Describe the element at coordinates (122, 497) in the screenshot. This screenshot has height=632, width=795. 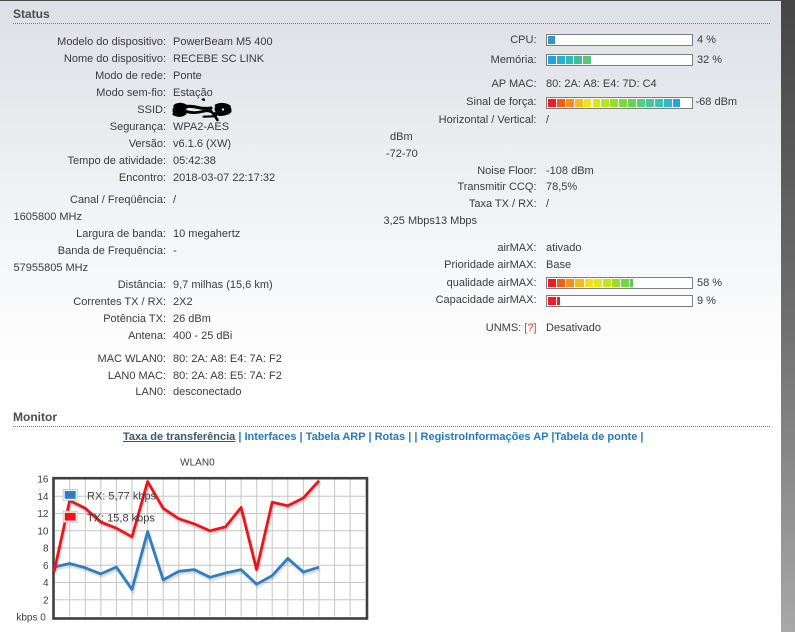
I see `svg-text: RX: 5,77 kbps` at that location.